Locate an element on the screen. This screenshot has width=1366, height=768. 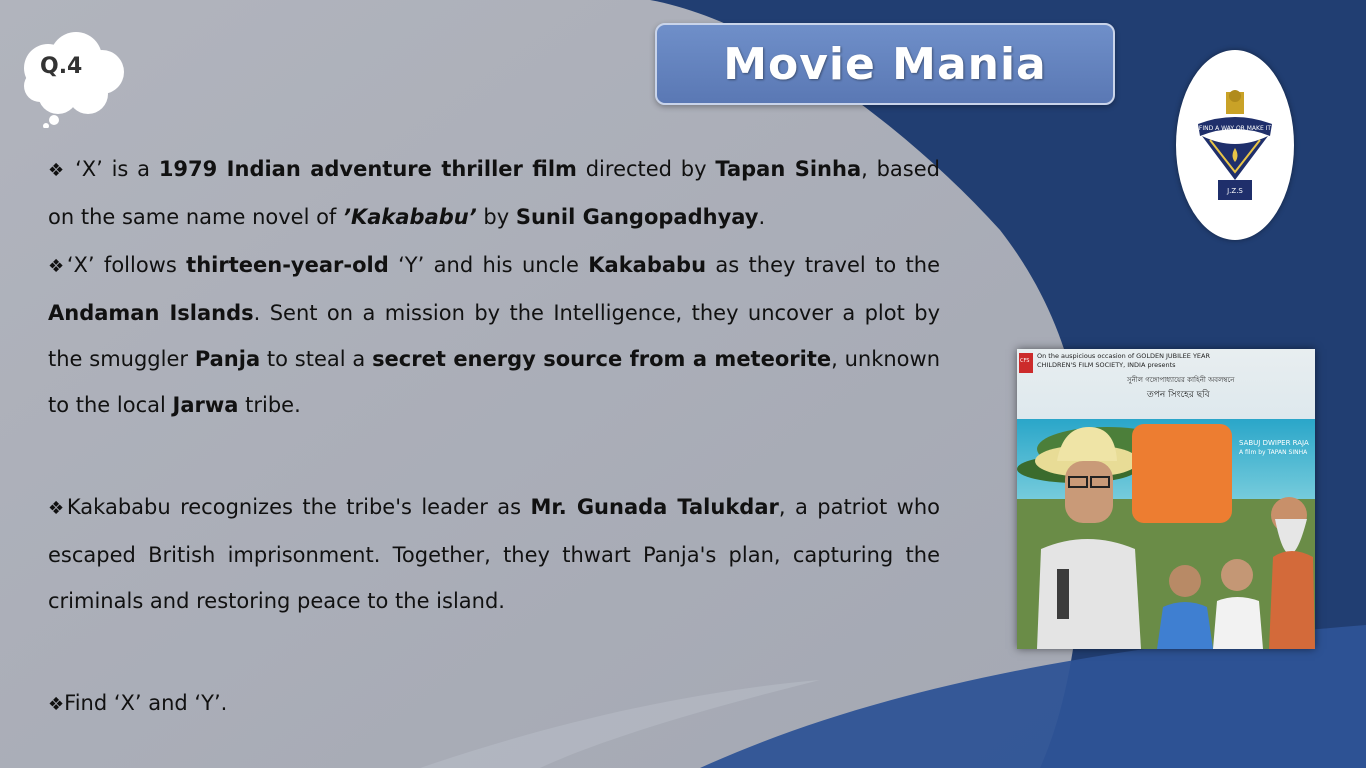
text-segment: by is located at coordinates (496, 217).